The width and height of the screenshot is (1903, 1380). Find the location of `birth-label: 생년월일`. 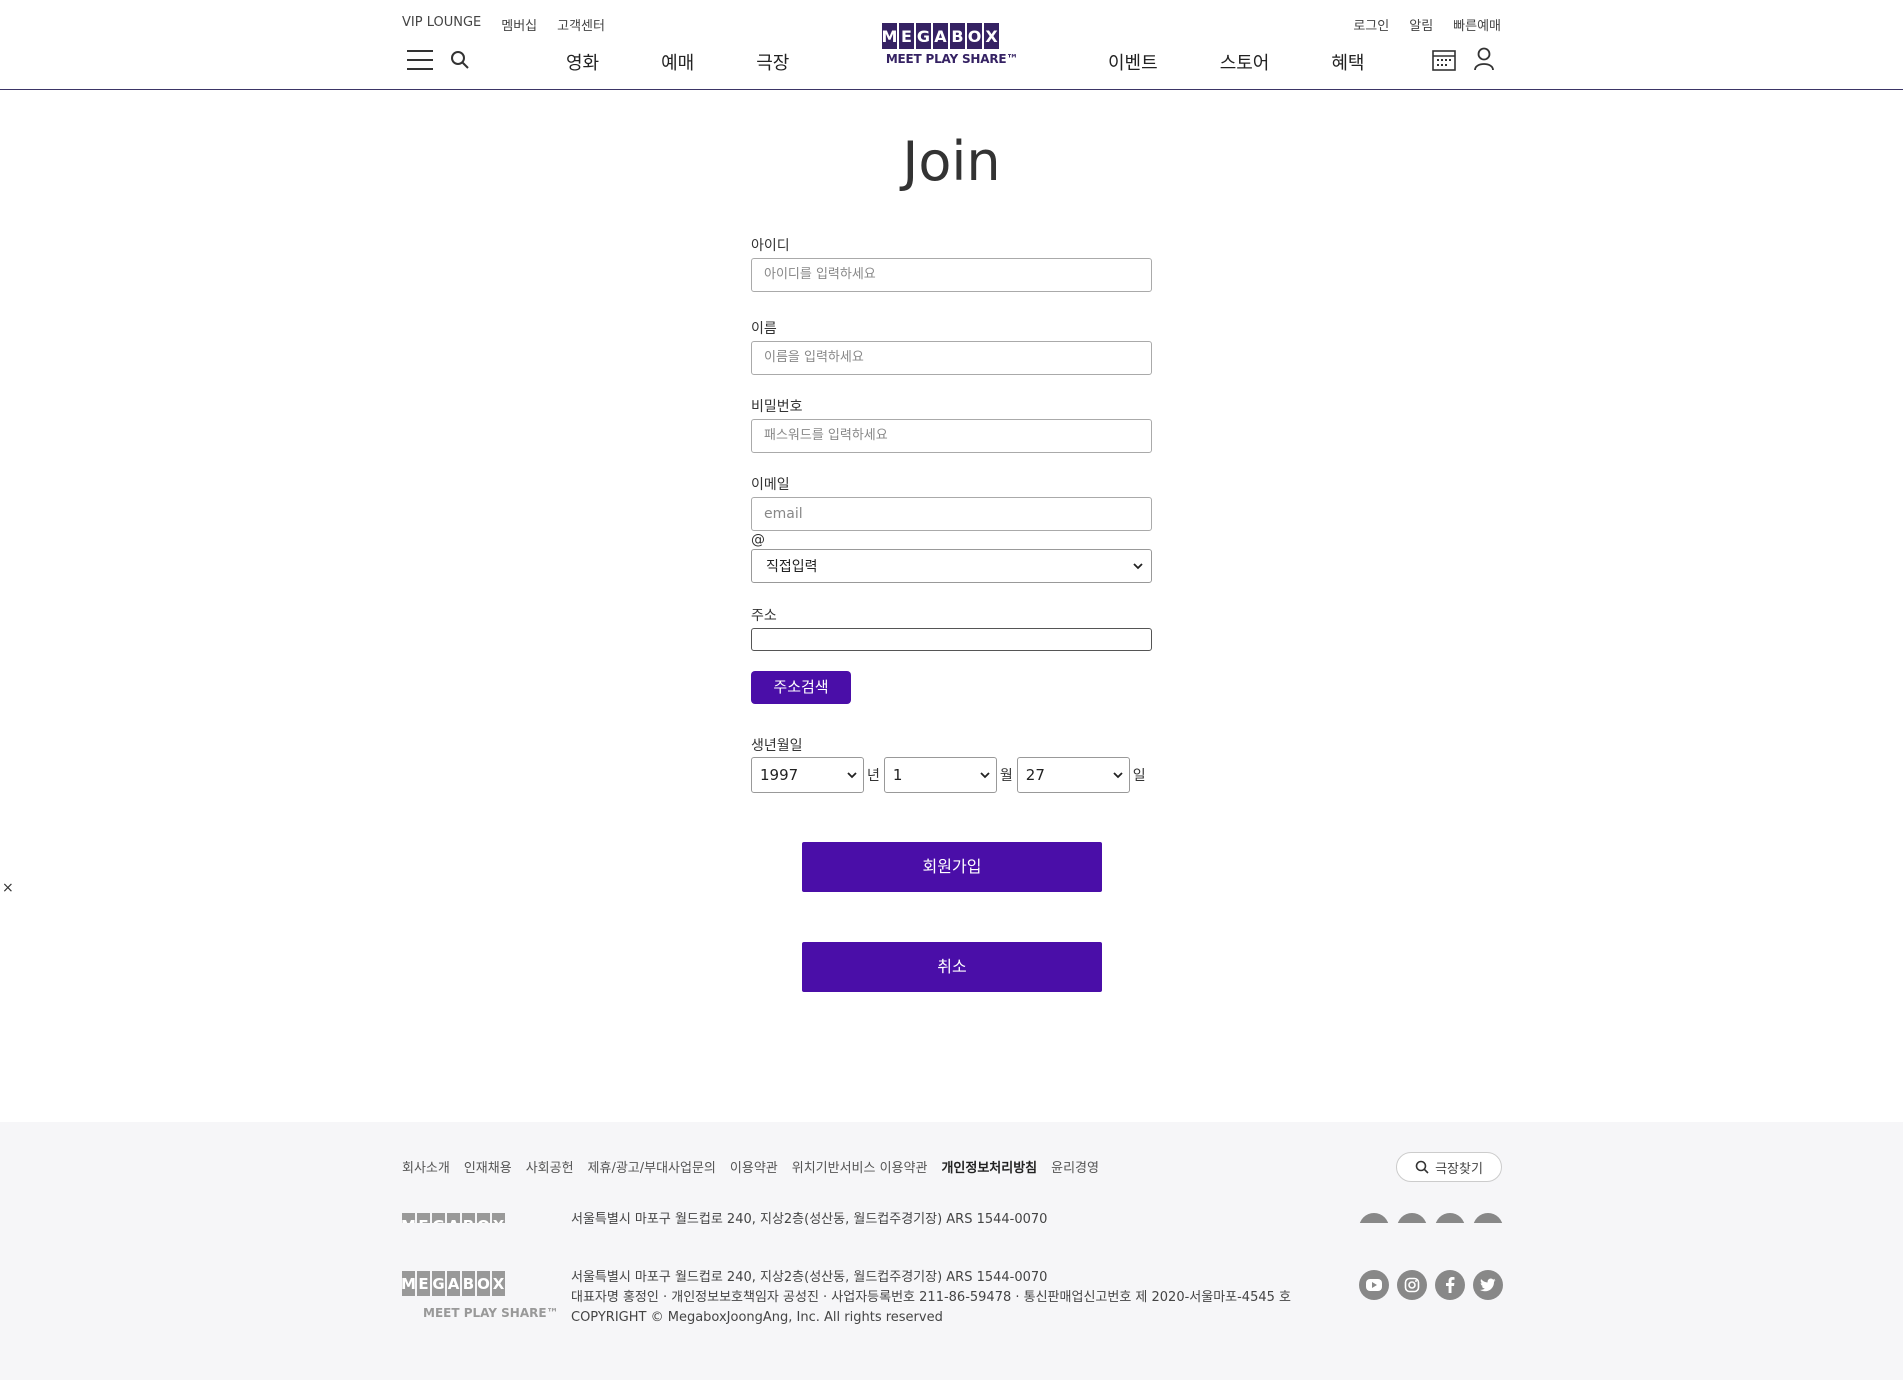

birth-label: 생년월일 is located at coordinates (777, 746).